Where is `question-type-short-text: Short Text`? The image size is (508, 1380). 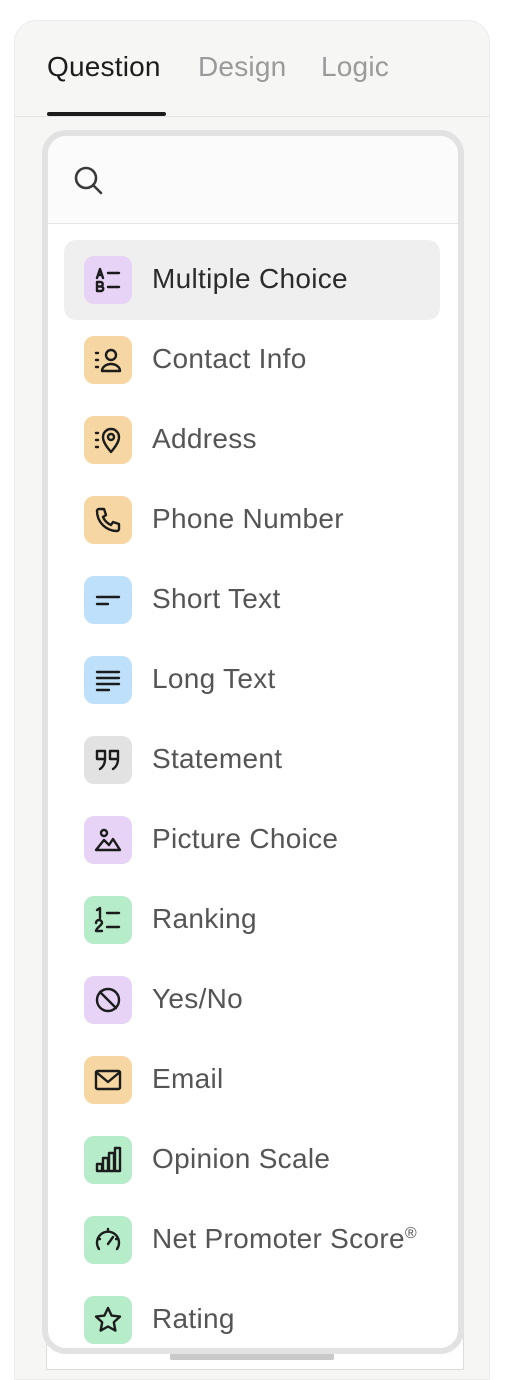 question-type-short-text: Short Text is located at coordinates (252, 600).